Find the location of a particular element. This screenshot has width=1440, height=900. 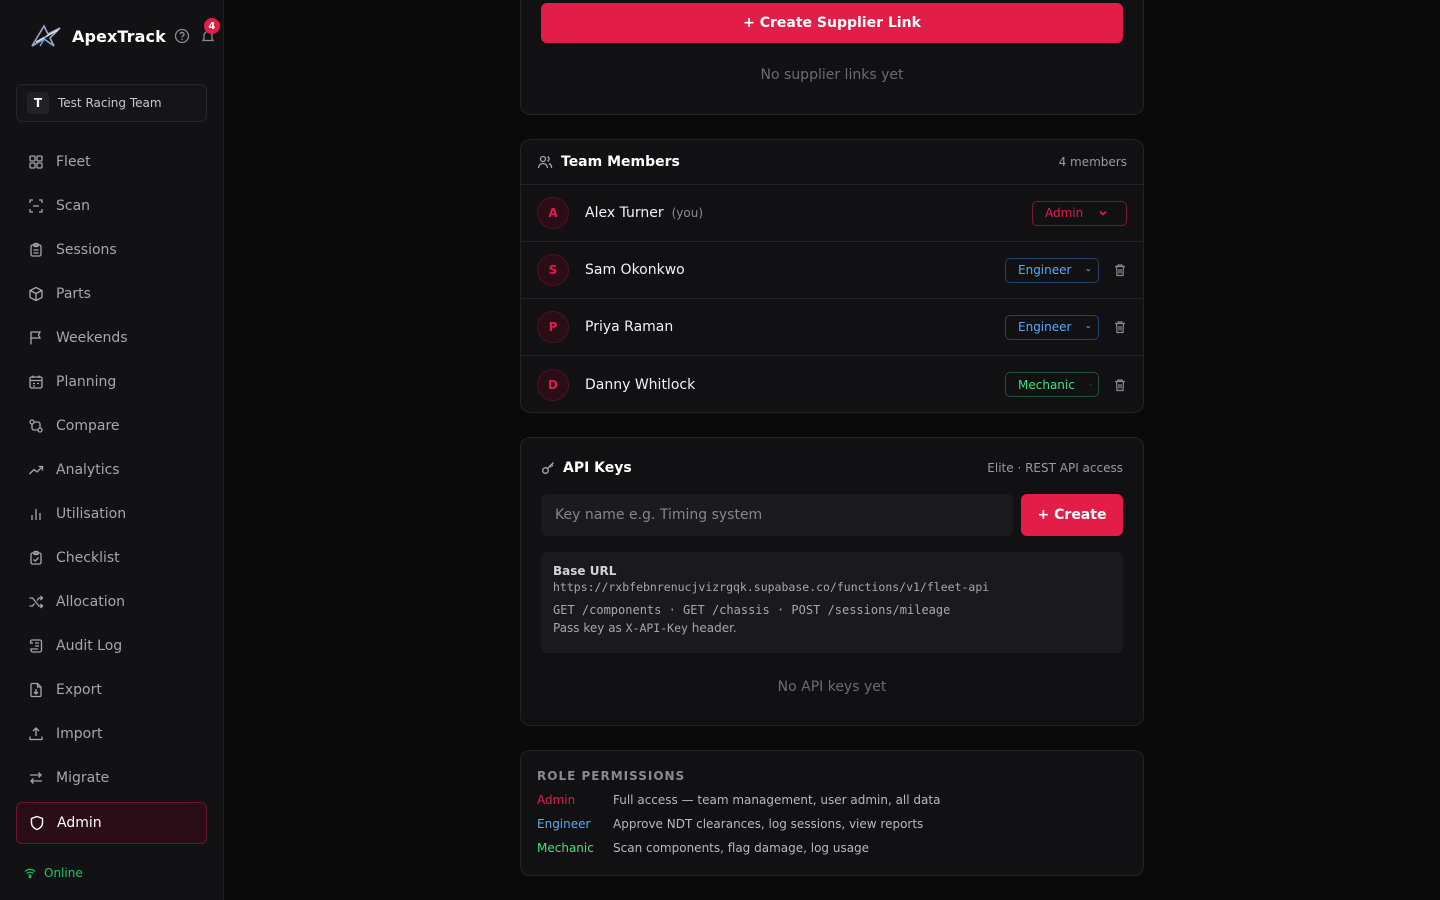

brand: ApexTrack 4 is located at coordinates (125, 34).